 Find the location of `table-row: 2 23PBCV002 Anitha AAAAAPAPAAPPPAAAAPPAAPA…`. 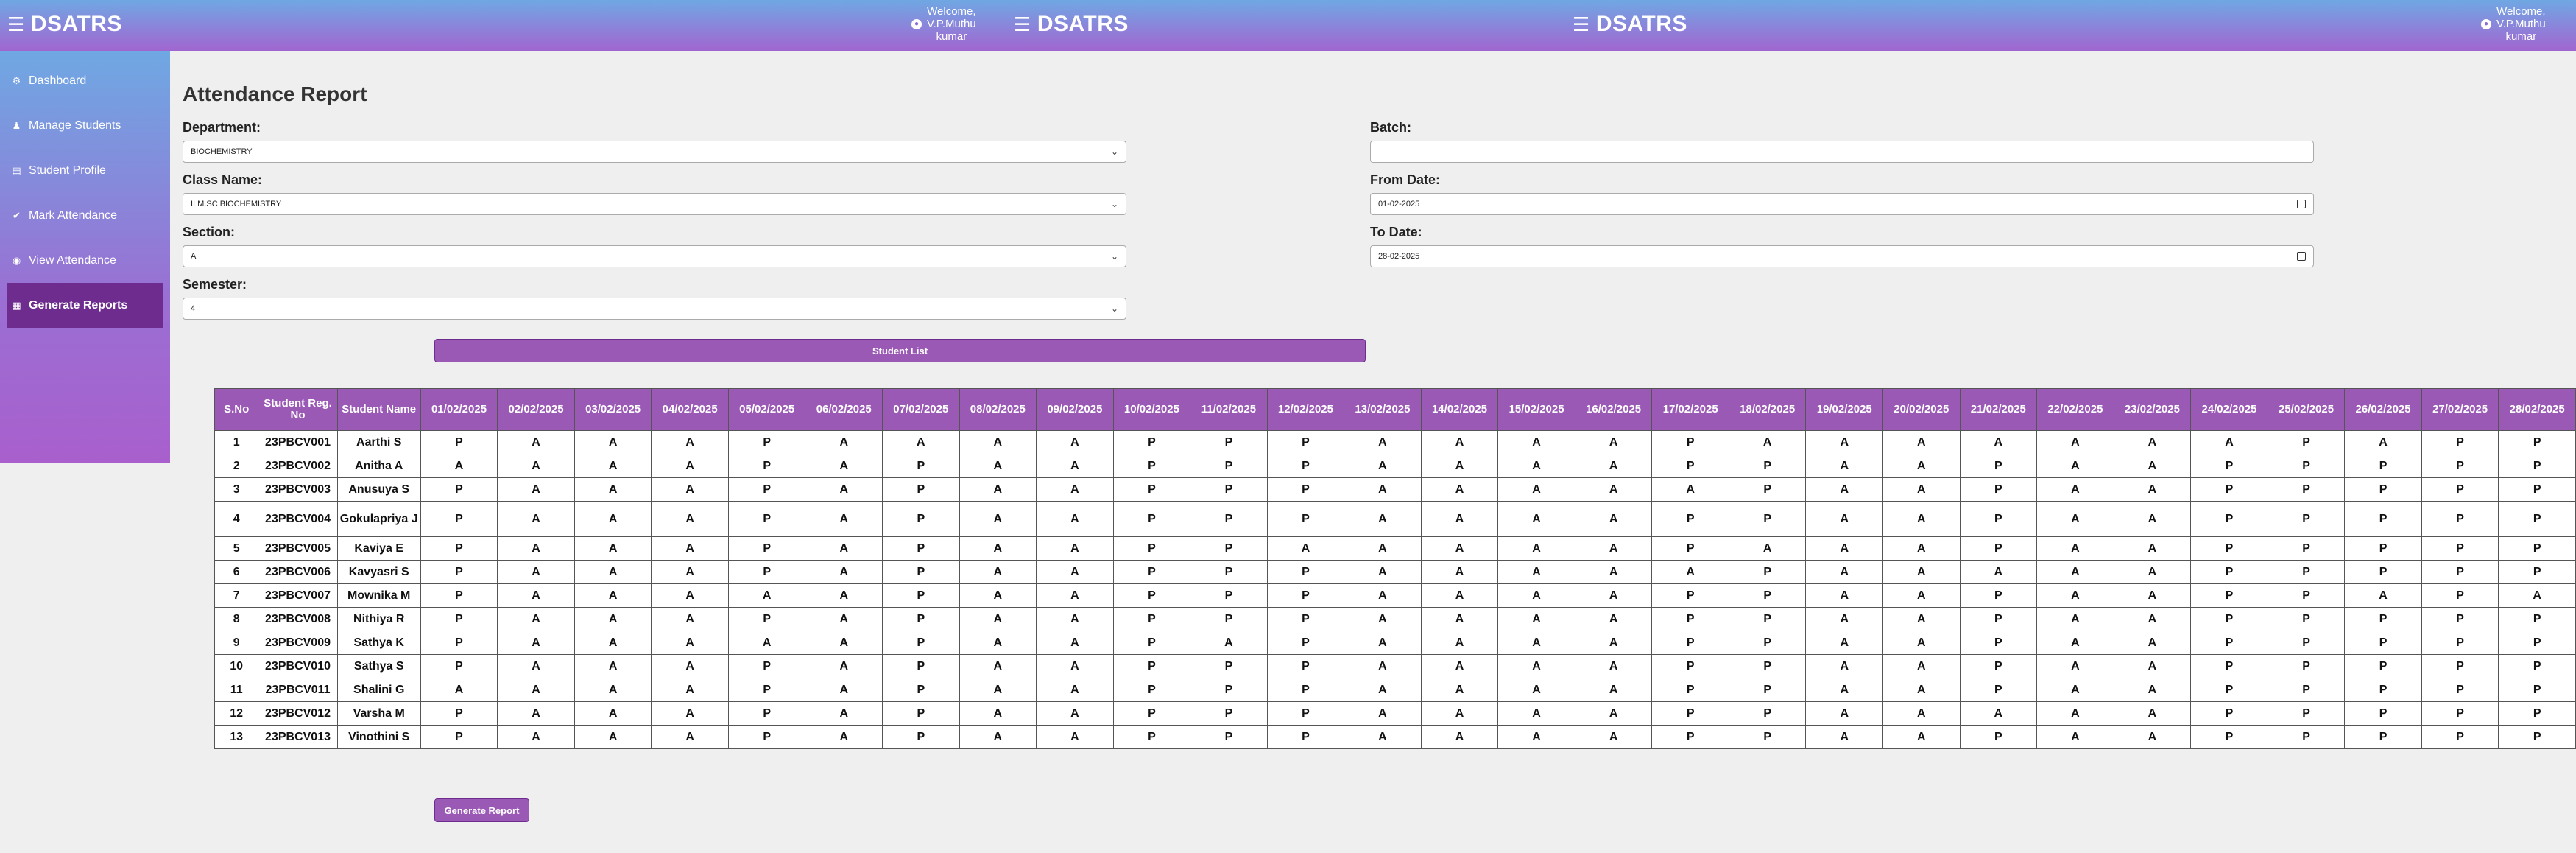

table-row: 2 23PBCV002 Anitha AAAAAPAPAAPPPAAAAPPAAPA… is located at coordinates (1395, 466).